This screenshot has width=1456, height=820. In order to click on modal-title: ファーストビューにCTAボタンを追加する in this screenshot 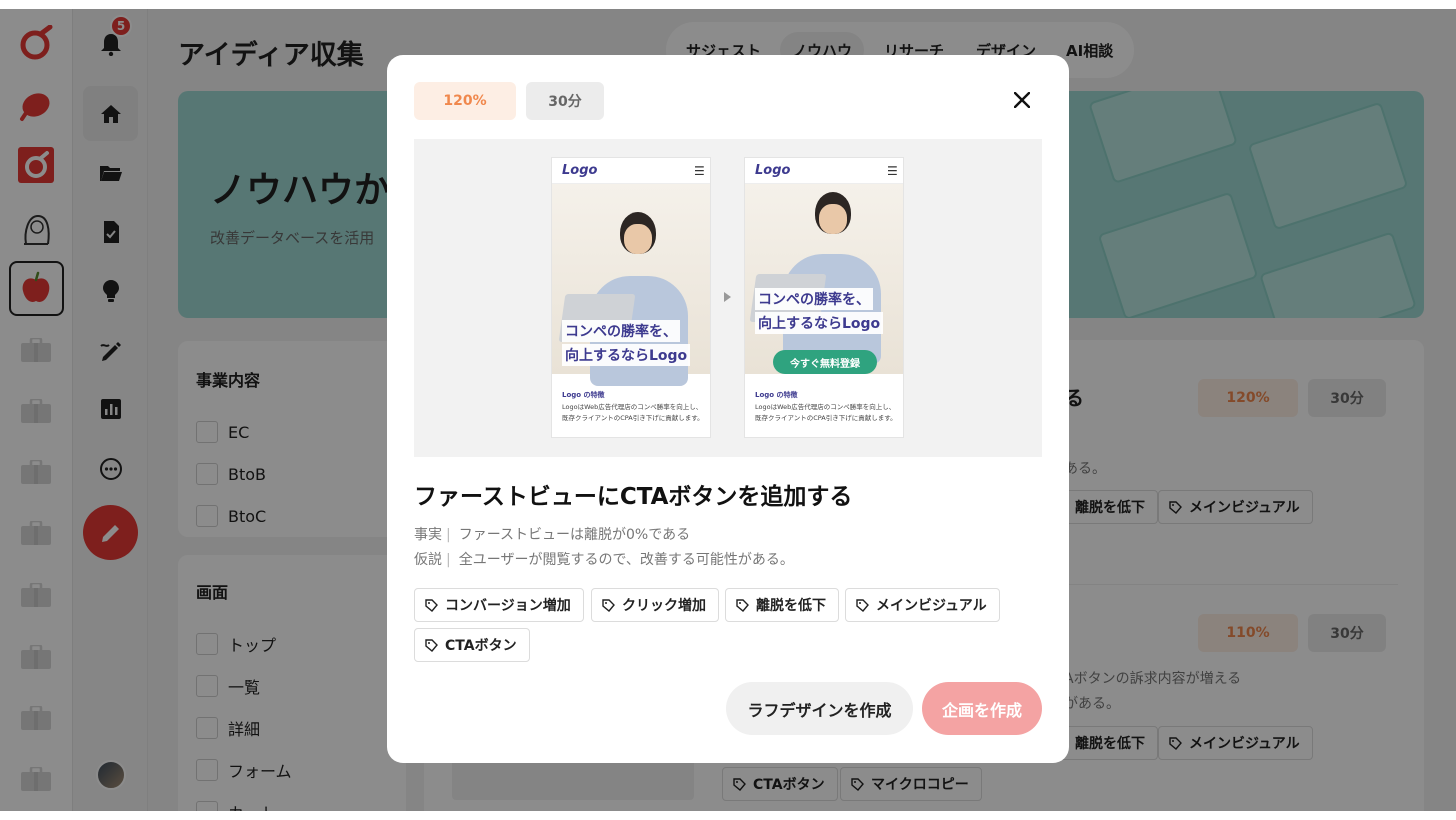, I will do `click(633, 497)`.